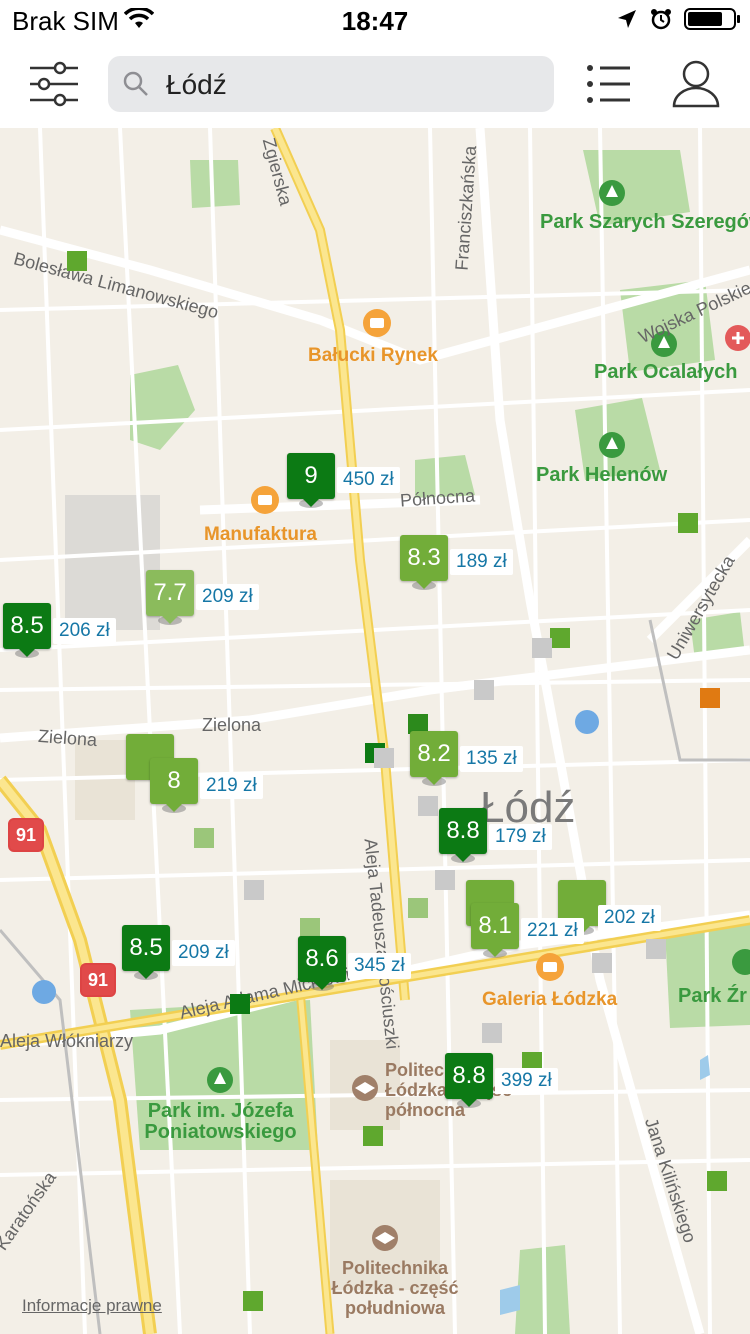 The image size is (750, 1334). I want to click on hotel-marker: 8.3, so click(424, 562).